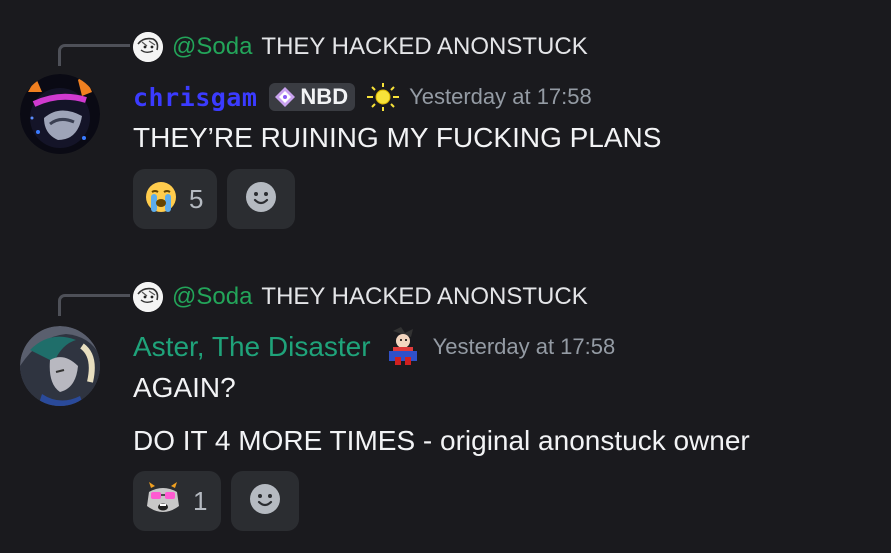  I want to click on author-name: chrisgam, so click(195, 97).